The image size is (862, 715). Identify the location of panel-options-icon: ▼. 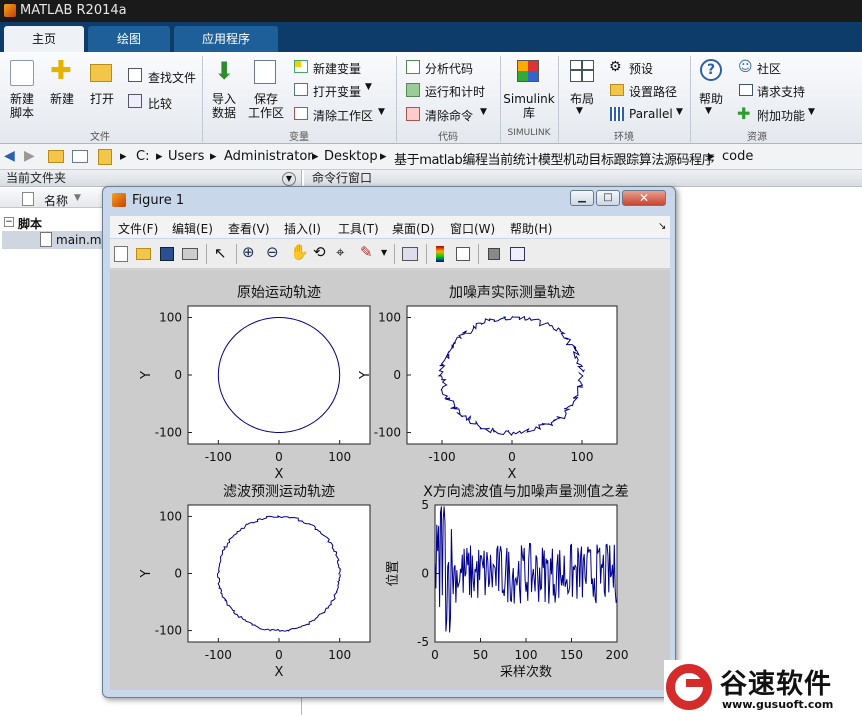
(289, 179).